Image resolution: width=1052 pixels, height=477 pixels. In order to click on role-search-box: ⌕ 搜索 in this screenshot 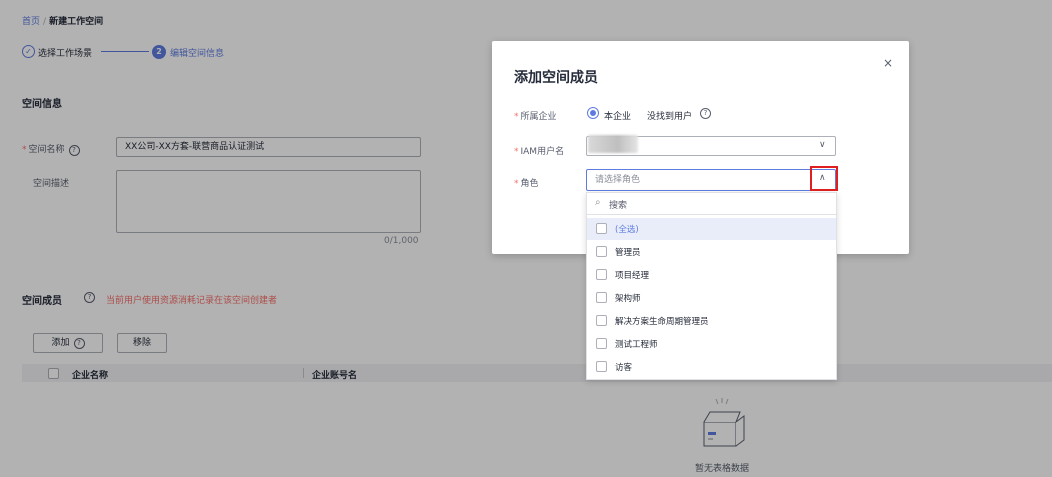, I will do `click(711, 204)`.